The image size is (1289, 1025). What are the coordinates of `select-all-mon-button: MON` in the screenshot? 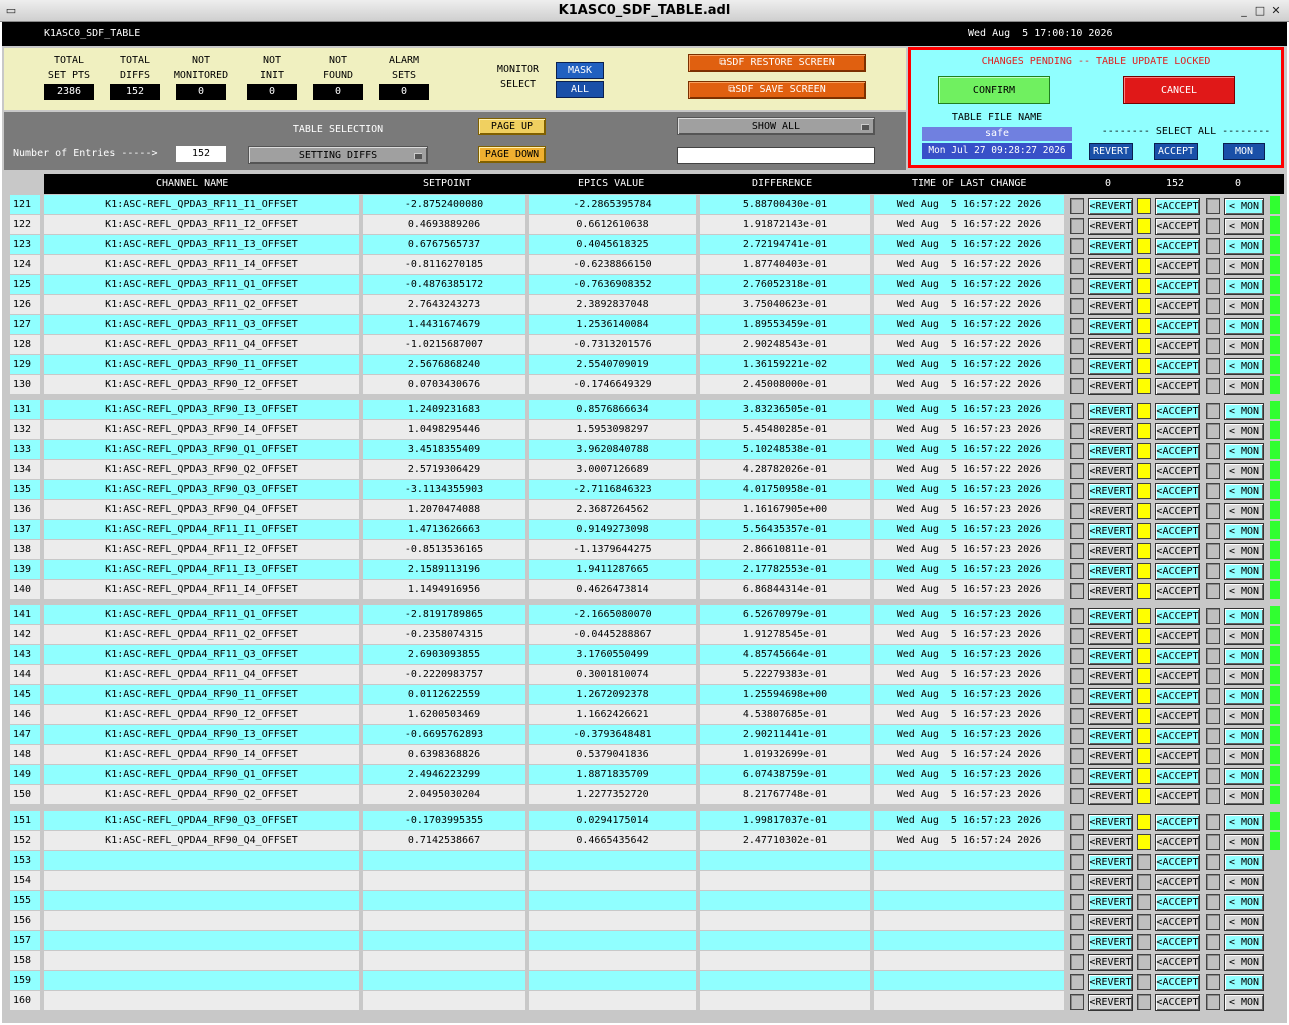 It's located at (1244, 151).